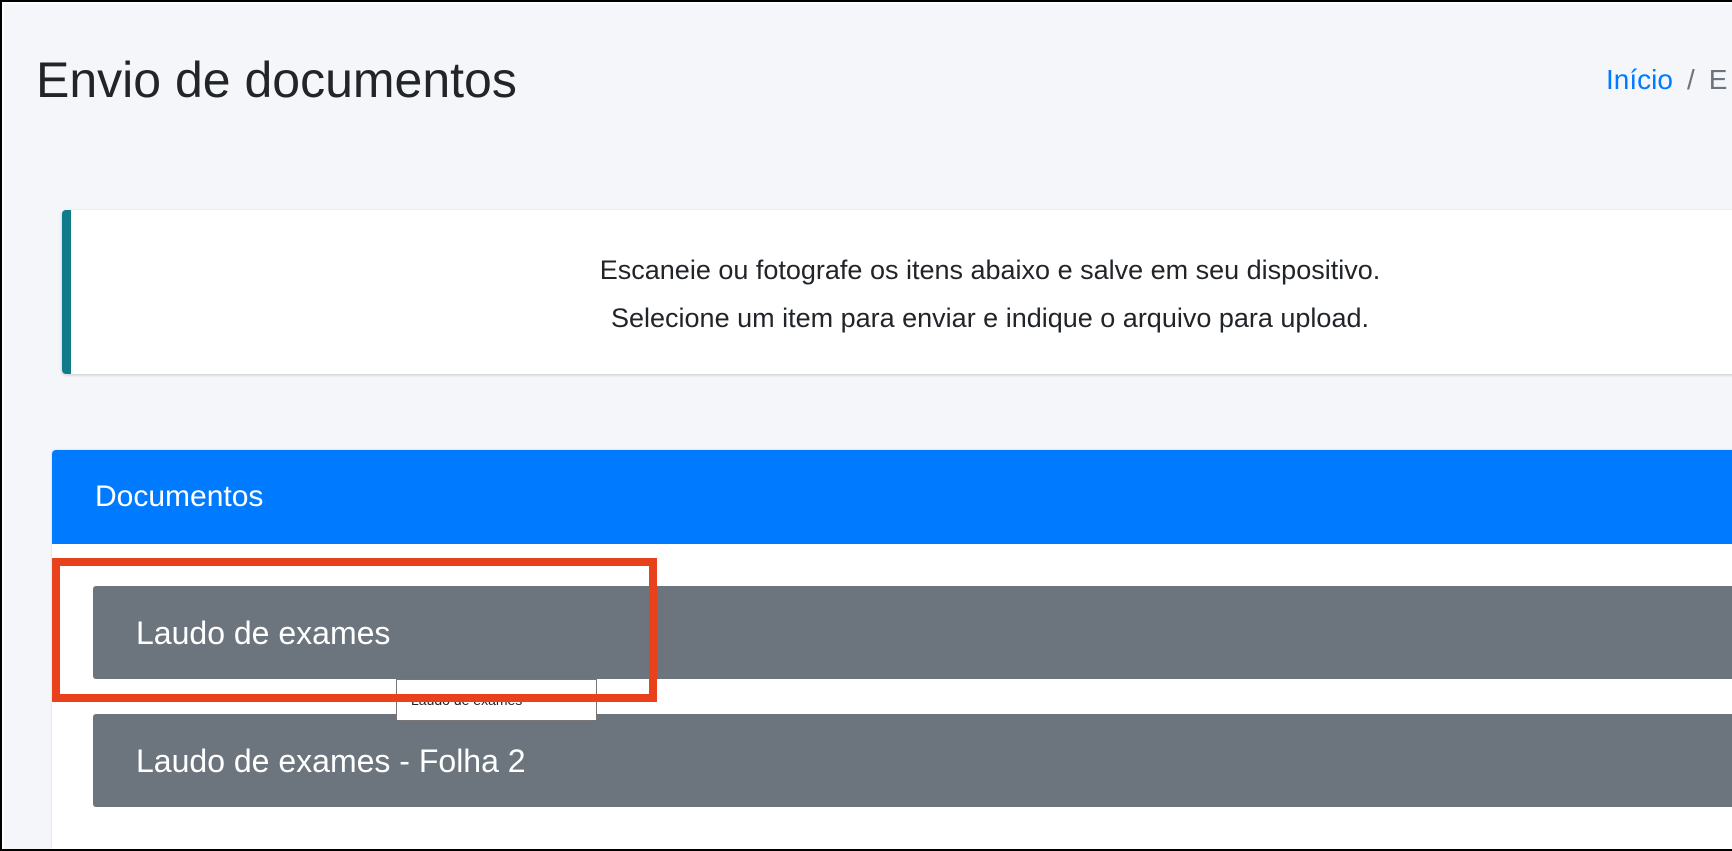 The width and height of the screenshot is (1732, 851). I want to click on breadcrumb-home-link: Início, so click(1639, 79).